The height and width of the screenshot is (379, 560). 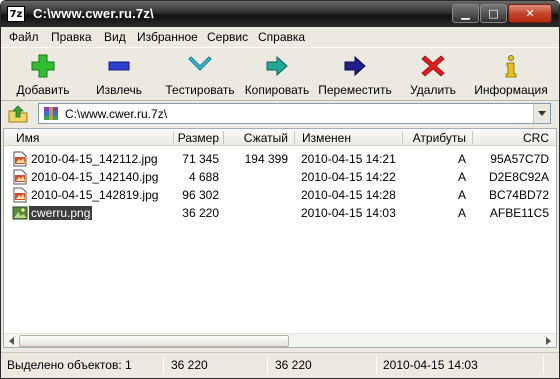 What do you see at coordinates (293, 365) in the screenshot?
I see `status-packed: 36 220` at bounding box center [293, 365].